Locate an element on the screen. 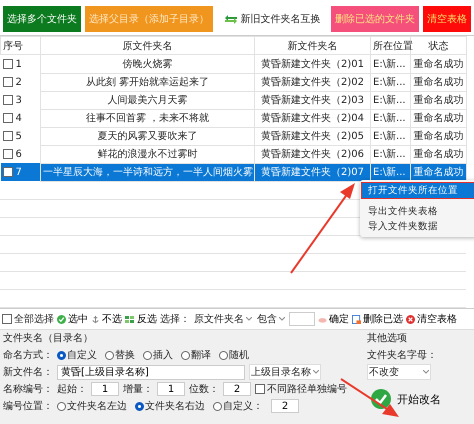 The width and height of the screenshot is (474, 424). radio-label: 文件夹名右边 is located at coordinates (175, 406).